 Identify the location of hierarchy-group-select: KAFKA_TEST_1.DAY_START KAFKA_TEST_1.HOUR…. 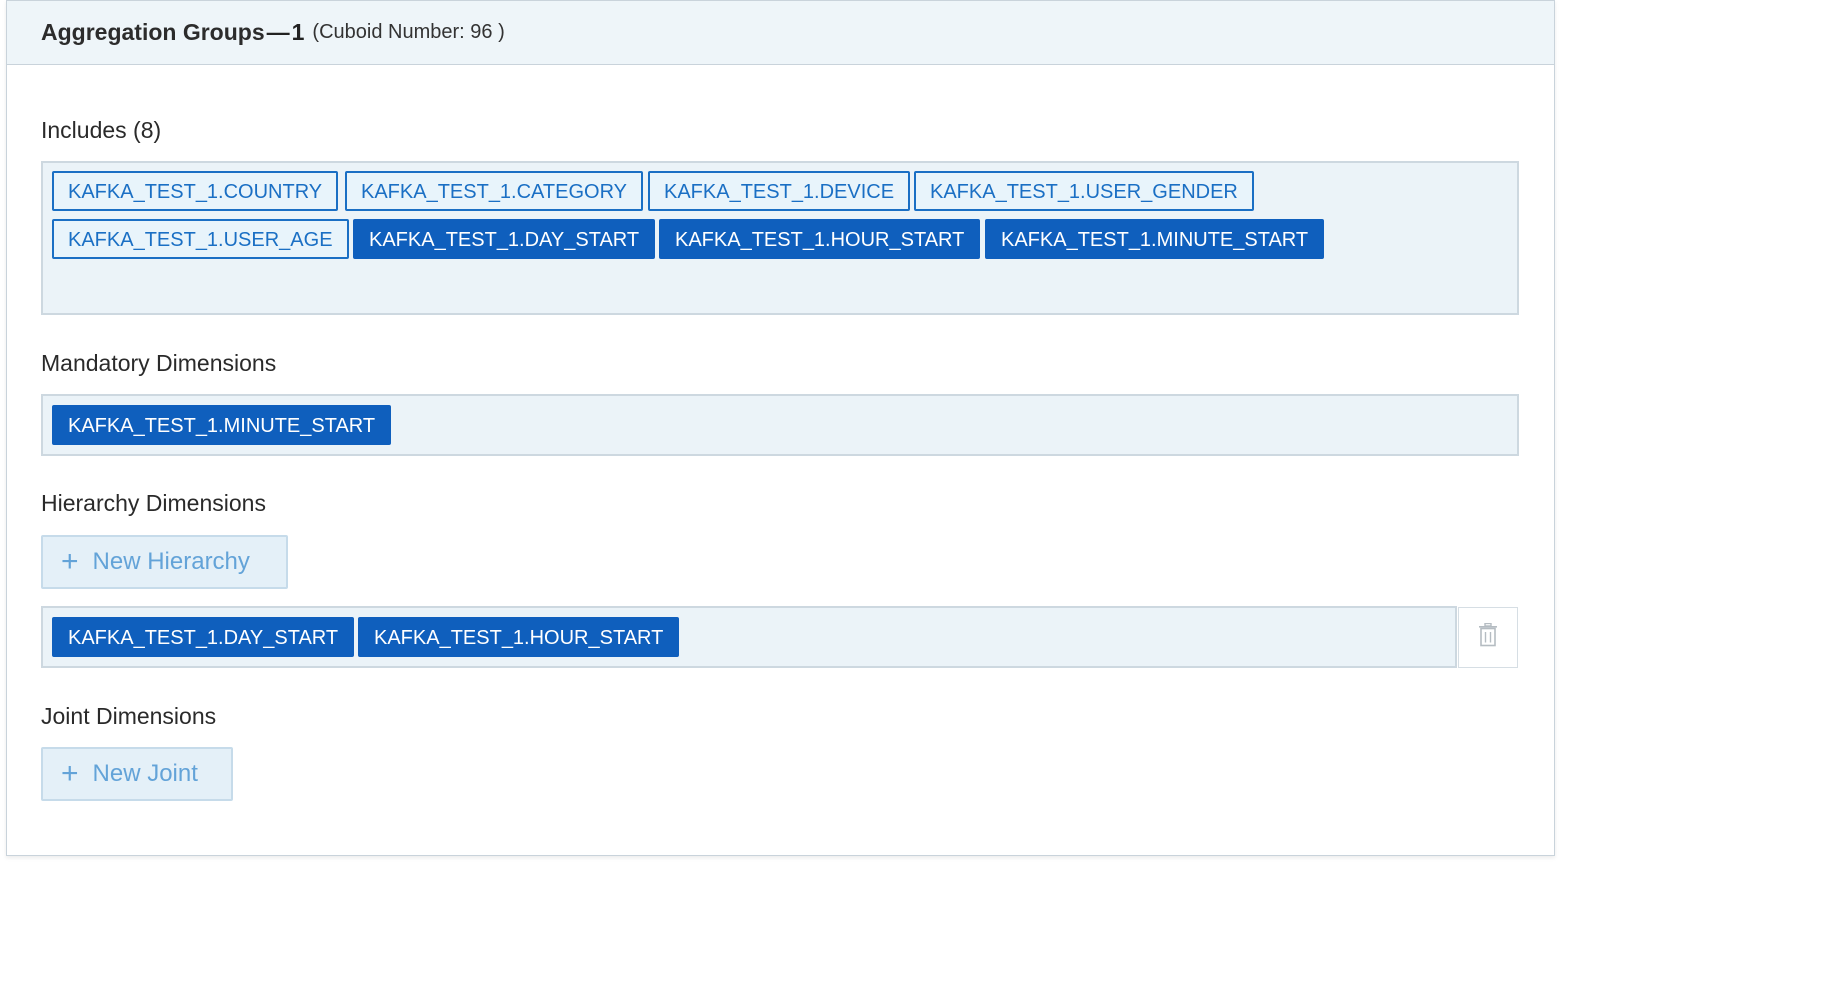
(749, 637).